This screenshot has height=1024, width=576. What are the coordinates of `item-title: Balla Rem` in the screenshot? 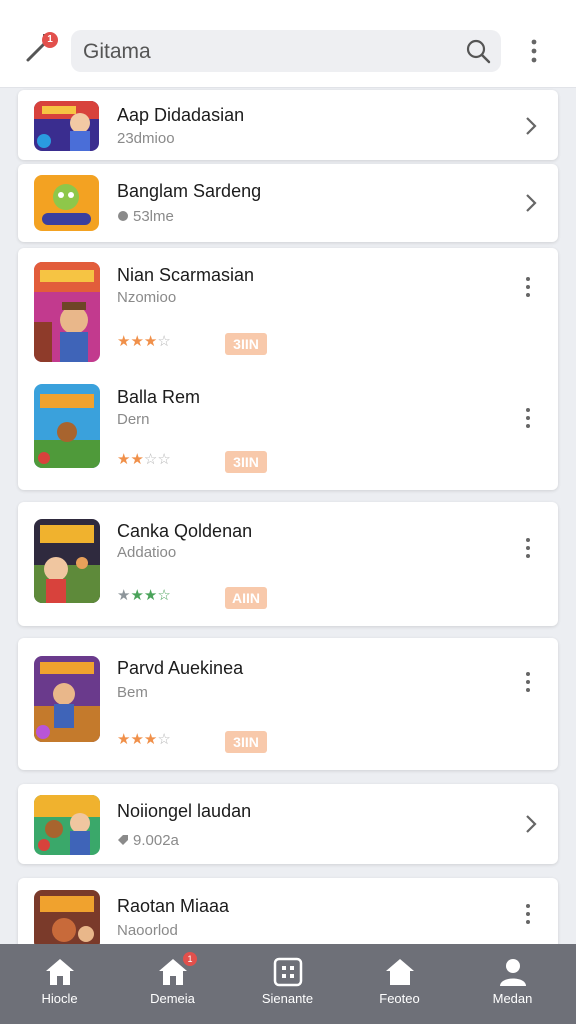 It's located at (159, 397).